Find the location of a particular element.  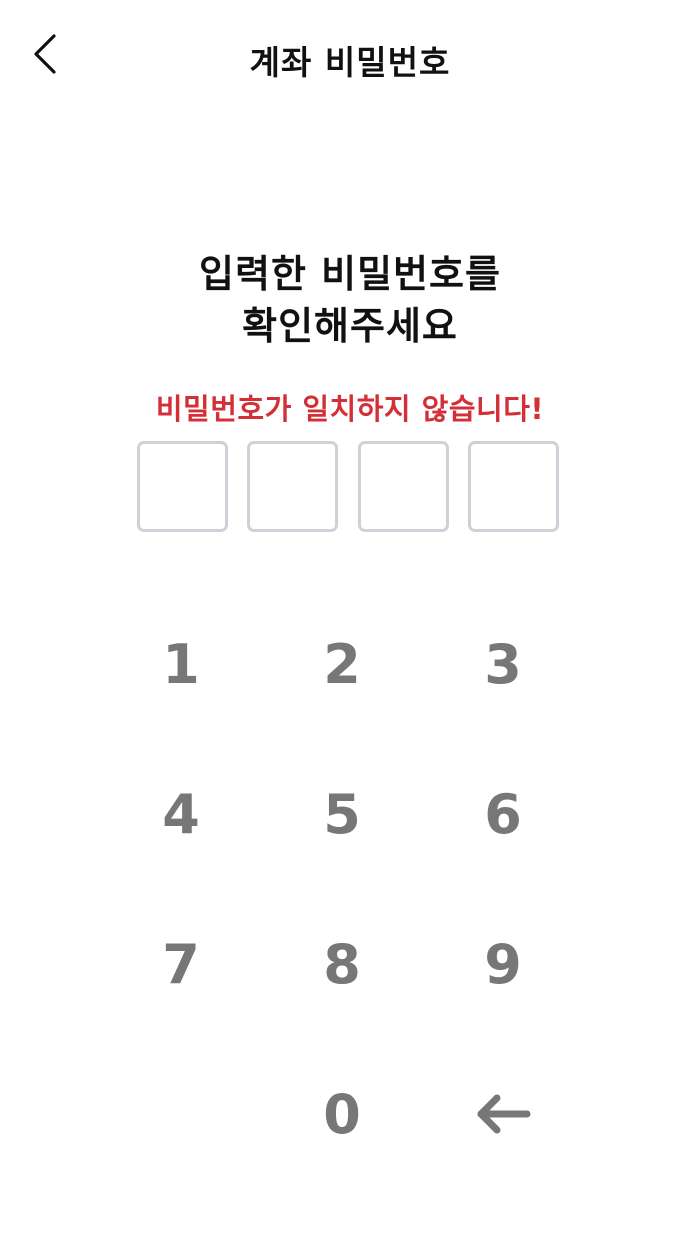

key-8: 8 is located at coordinates (342, 964).